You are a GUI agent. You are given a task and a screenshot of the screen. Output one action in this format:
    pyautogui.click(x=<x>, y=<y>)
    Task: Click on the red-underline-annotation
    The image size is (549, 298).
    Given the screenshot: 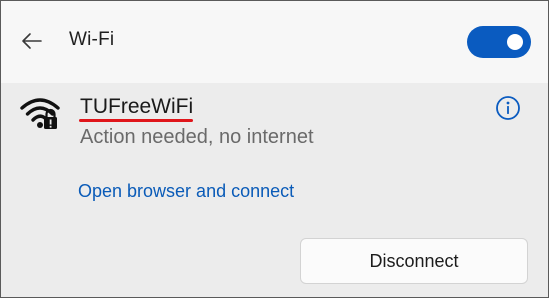 What is the action you would take?
    pyautogui.click(x=136, y=120)
    